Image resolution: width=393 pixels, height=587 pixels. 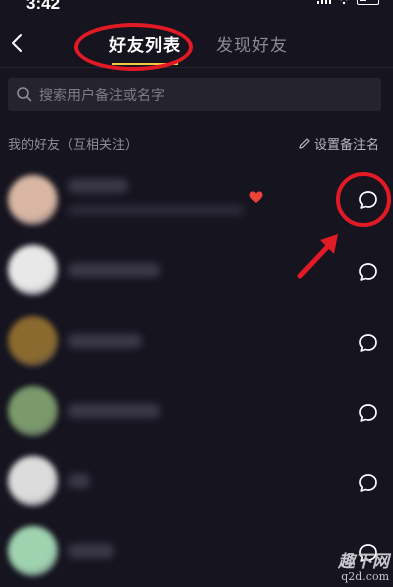 What do you see at coordinates (133, 47) in the screenshot?
I see `annotation-ellipse` at bounding box center [133, 47].